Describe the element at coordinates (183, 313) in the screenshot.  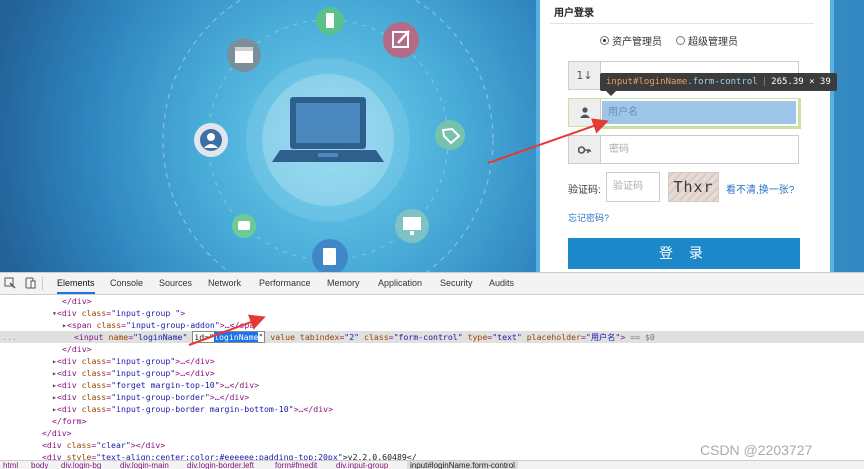
I see `dom-tag: >` at that location.